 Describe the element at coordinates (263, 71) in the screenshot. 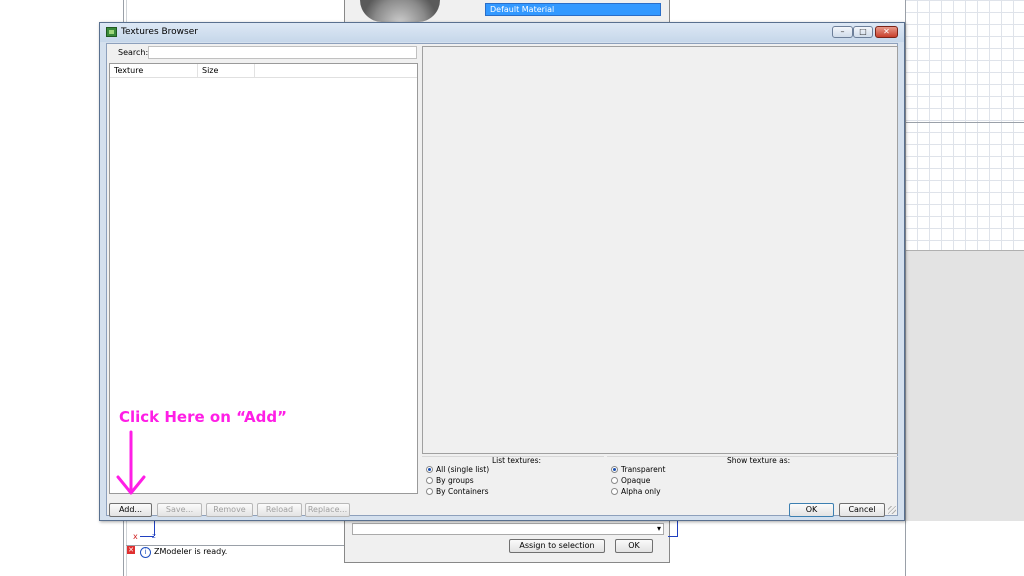

I see `texture-list-header: Texture Size` at that location.